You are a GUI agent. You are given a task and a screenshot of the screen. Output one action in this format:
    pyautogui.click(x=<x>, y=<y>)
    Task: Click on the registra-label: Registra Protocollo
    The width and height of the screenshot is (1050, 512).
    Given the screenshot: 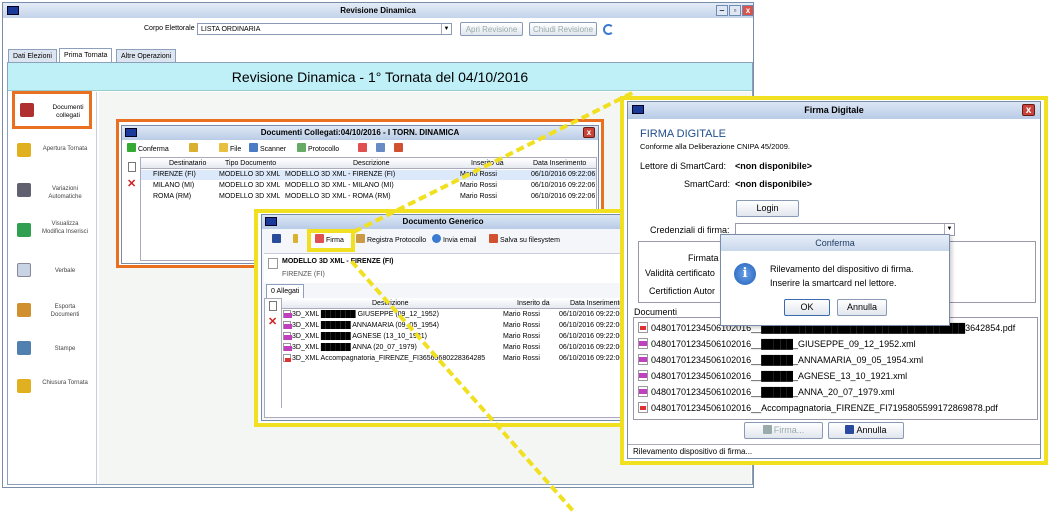 What is the action you would take?
    pyautogui.click(x=397, y=240)
    